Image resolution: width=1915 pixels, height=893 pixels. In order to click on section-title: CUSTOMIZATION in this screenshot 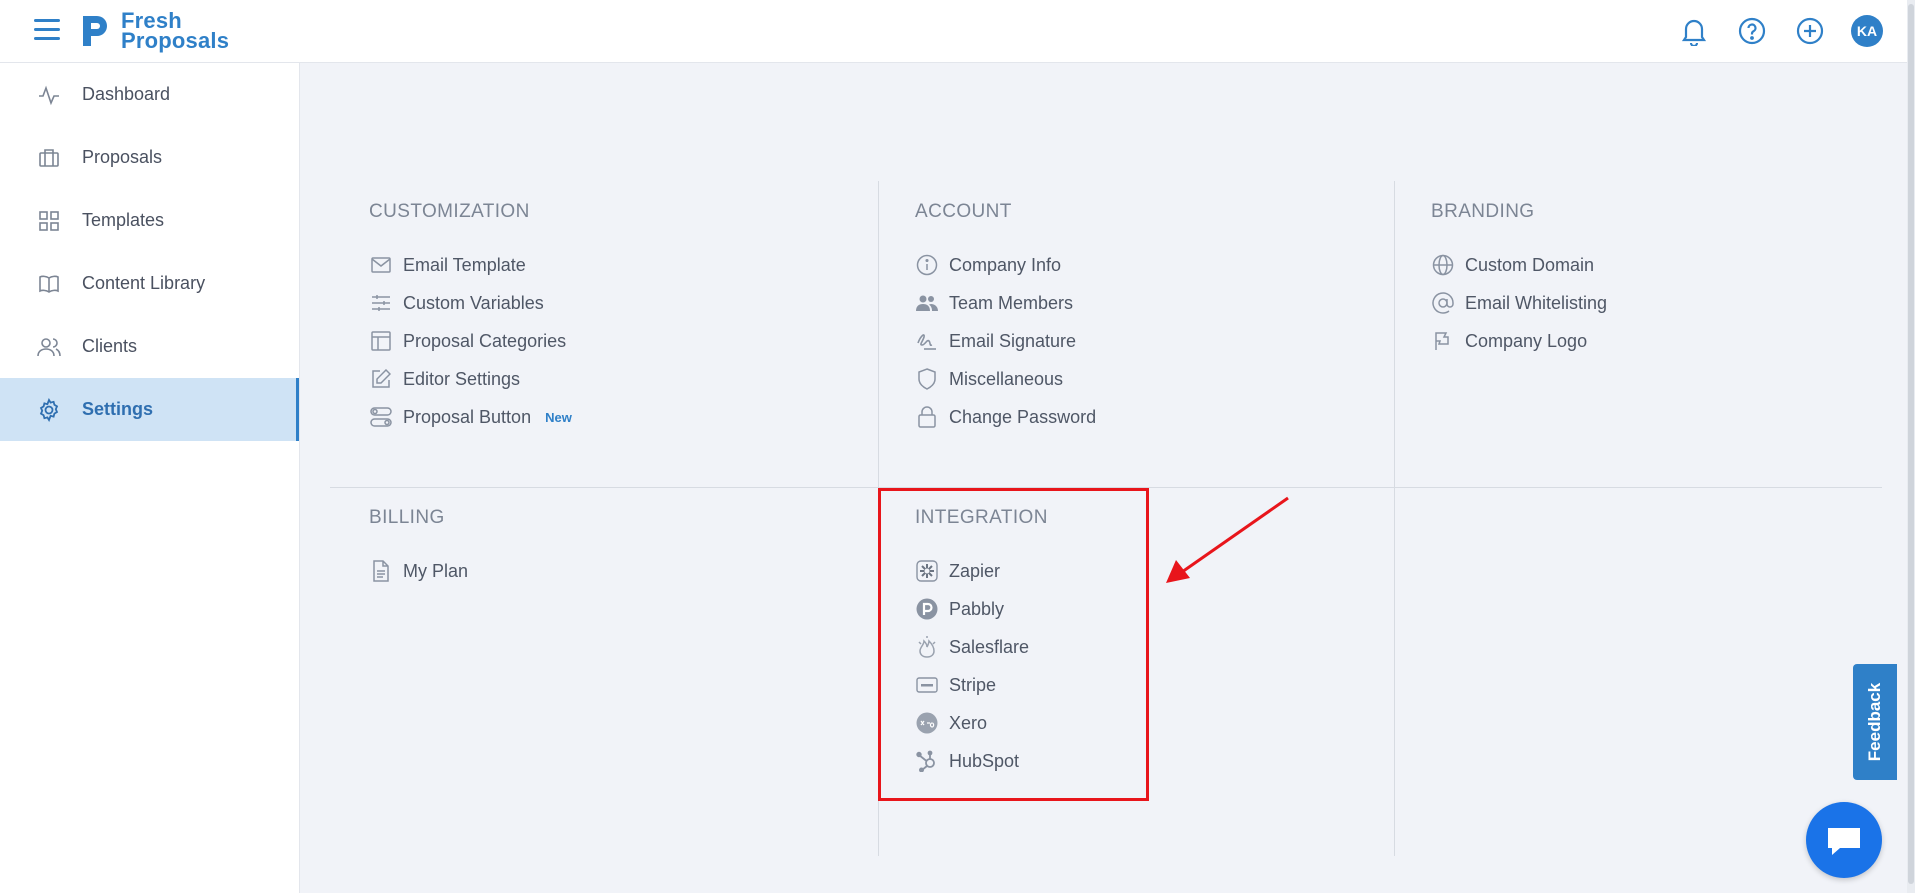, I will do `click(449, 211)`.